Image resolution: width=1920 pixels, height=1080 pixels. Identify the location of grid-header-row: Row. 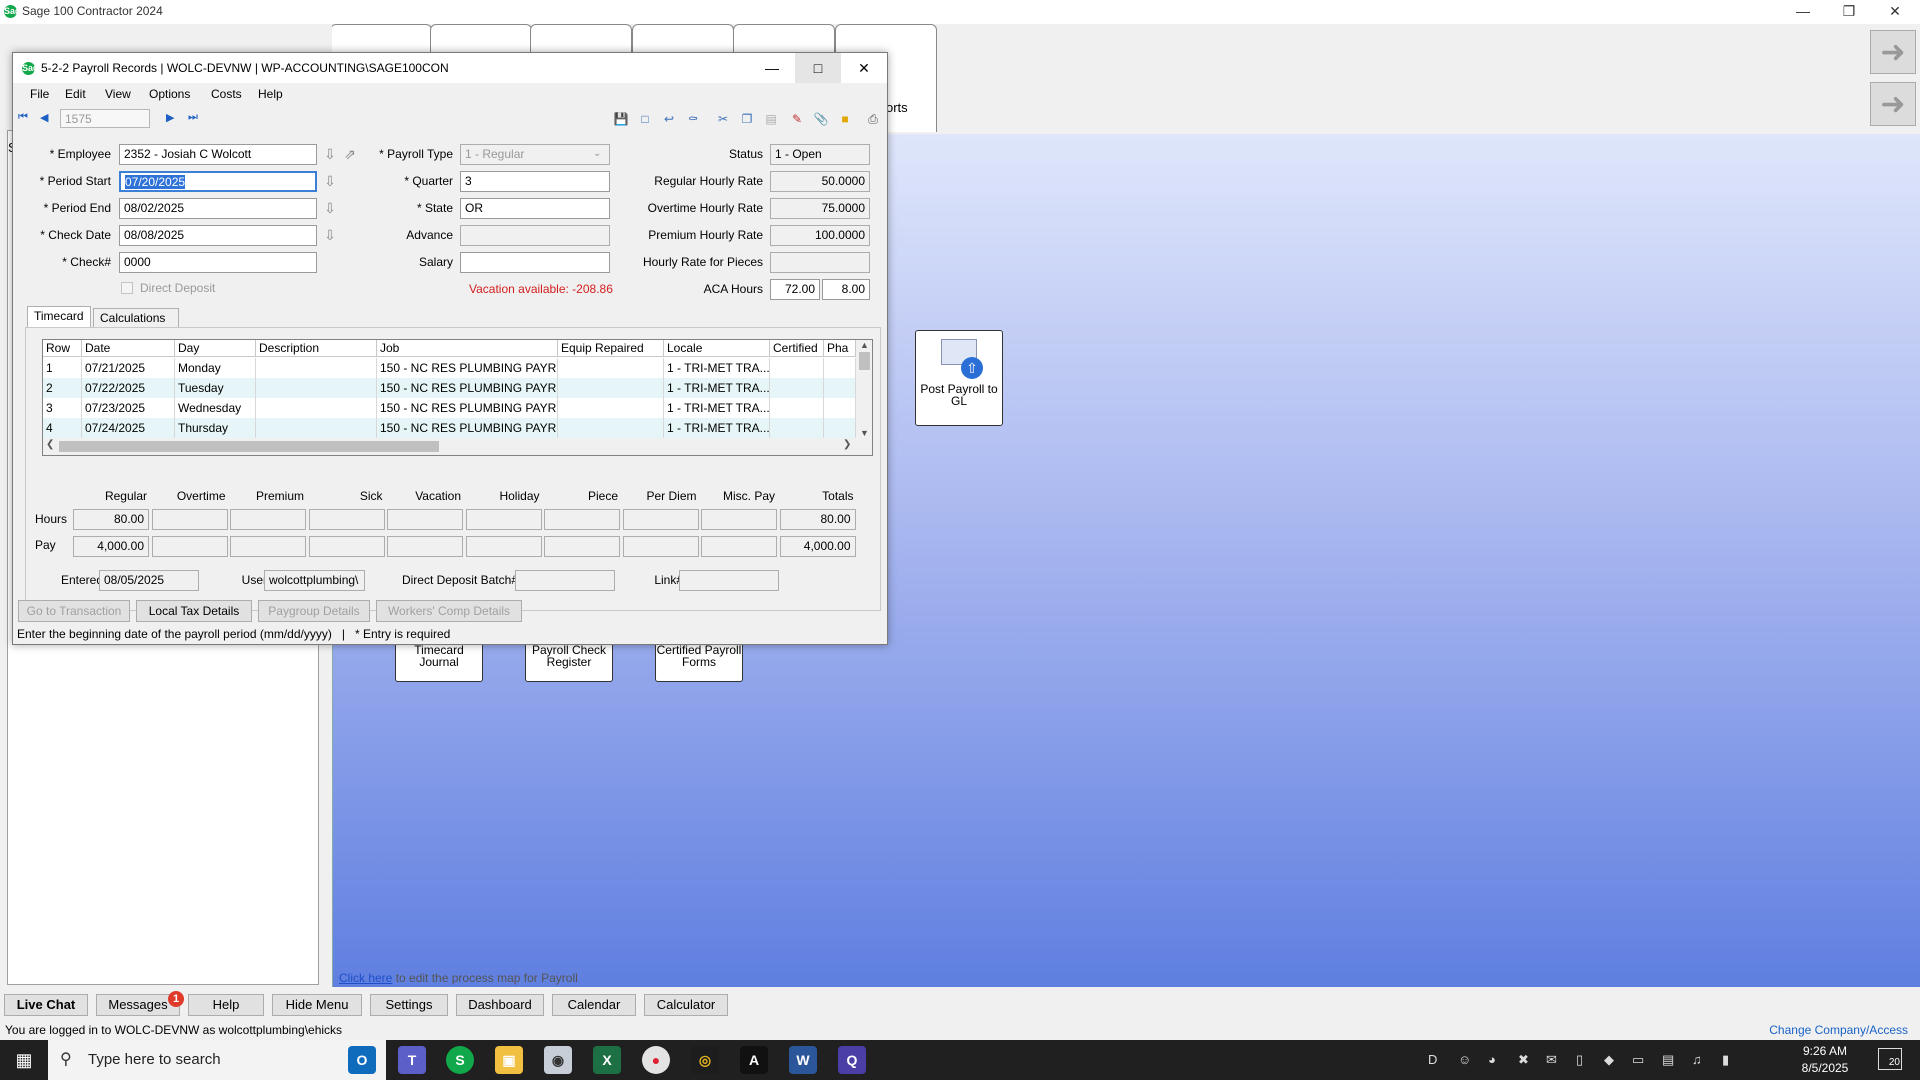
(62, 348).